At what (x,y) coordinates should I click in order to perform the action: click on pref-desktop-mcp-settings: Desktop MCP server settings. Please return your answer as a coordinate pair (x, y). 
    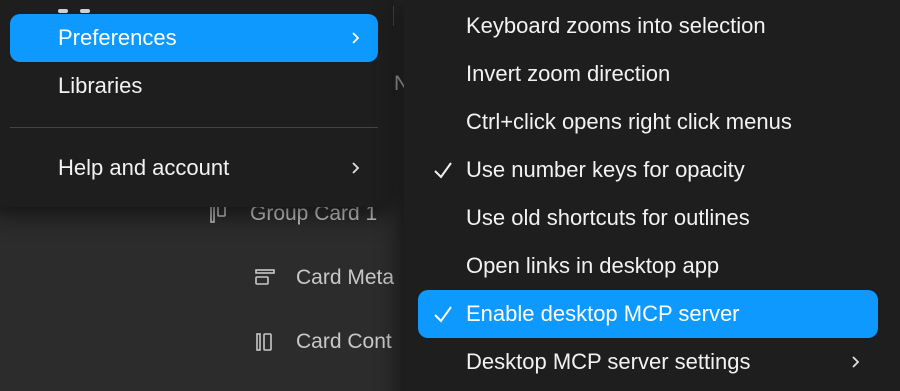
    Looking at the image, I should click on (648, 362).